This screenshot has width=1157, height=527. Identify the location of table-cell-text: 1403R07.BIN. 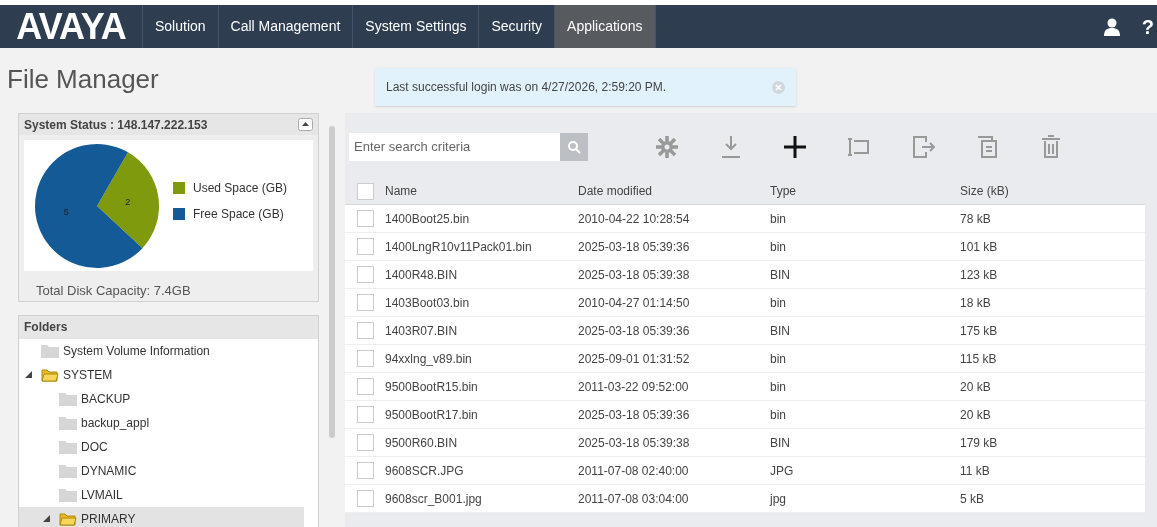
(422, 331).